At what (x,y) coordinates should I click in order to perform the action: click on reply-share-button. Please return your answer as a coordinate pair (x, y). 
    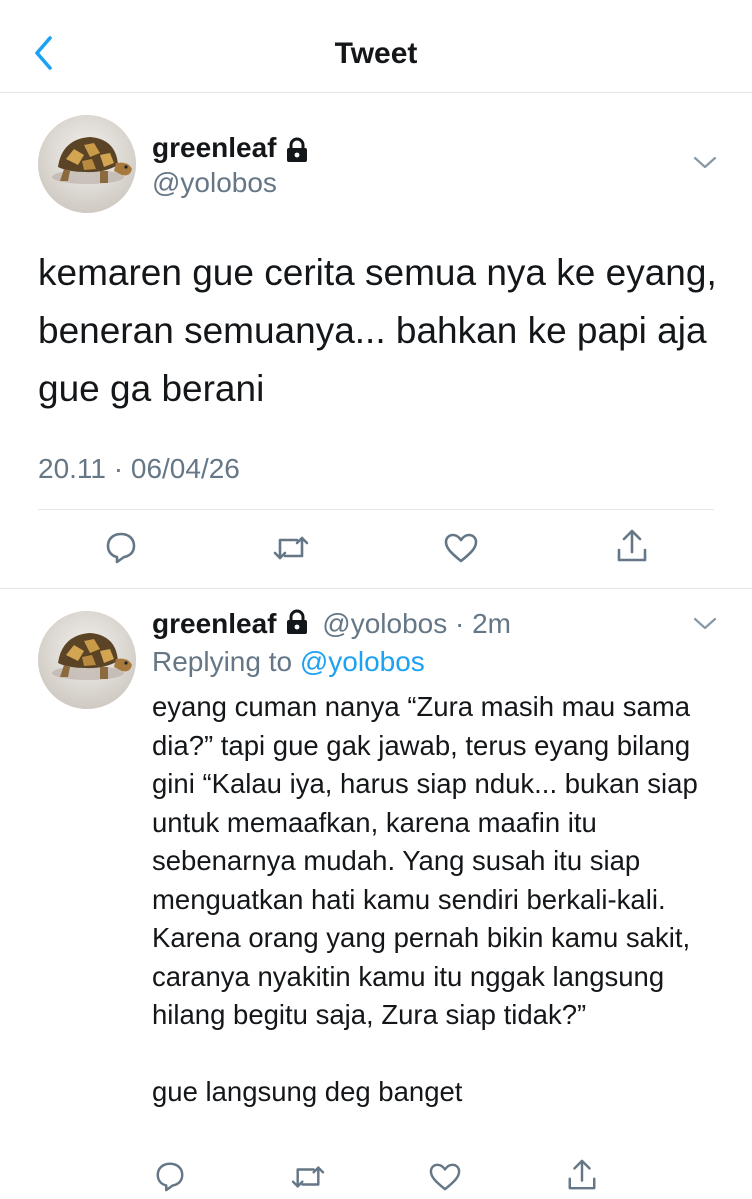
    Looking at the image, I should click on (582, 1177).